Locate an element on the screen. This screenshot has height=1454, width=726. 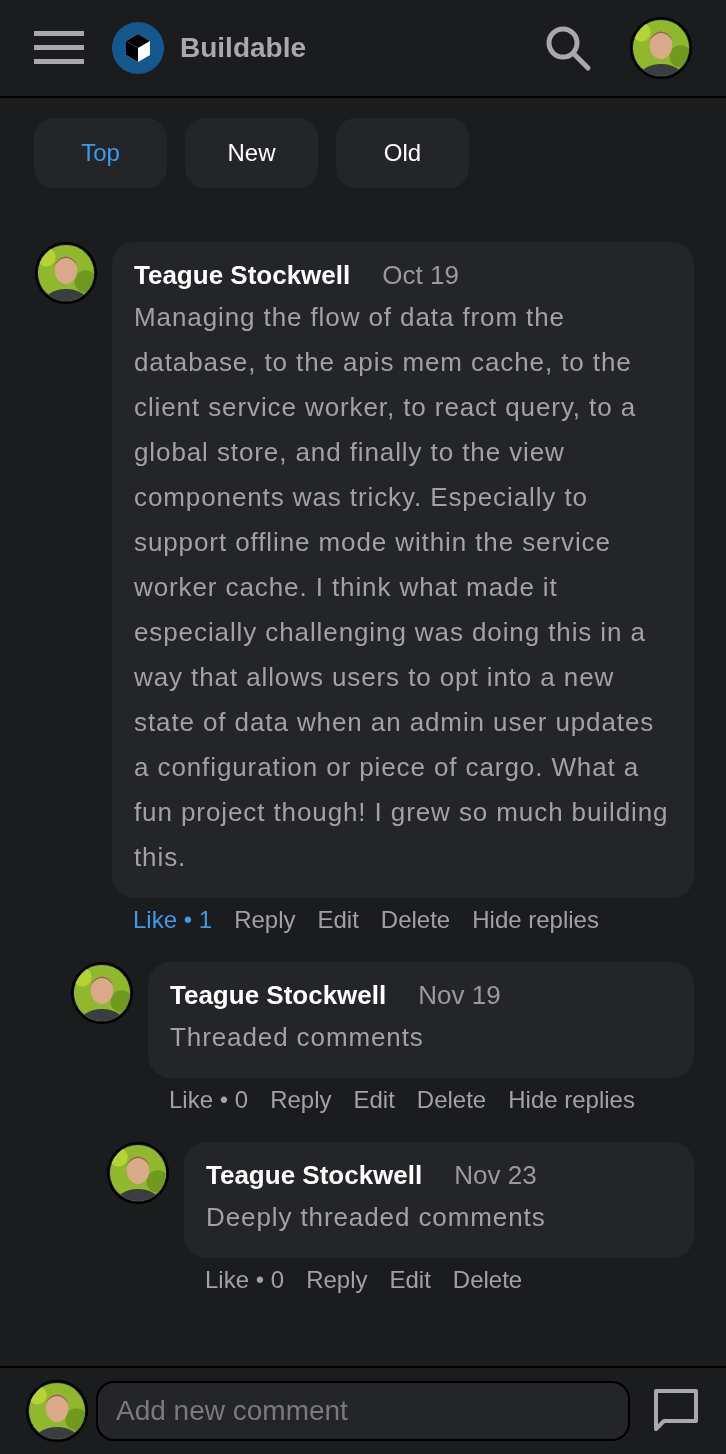
sort-tab: Top is located at coordinates (100, 153).